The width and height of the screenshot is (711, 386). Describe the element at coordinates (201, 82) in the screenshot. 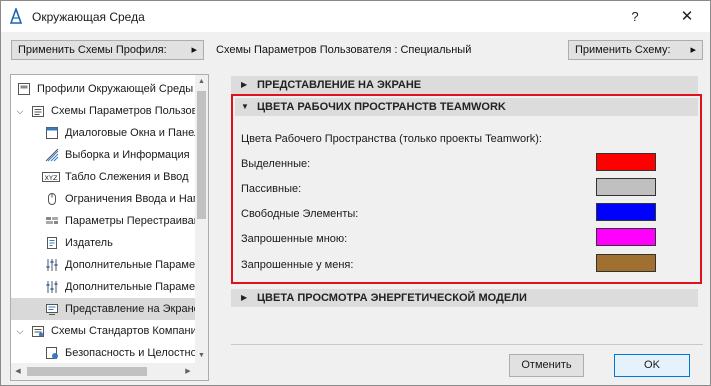

I see `scroll-up-arrow-icon: ▲` at that location.